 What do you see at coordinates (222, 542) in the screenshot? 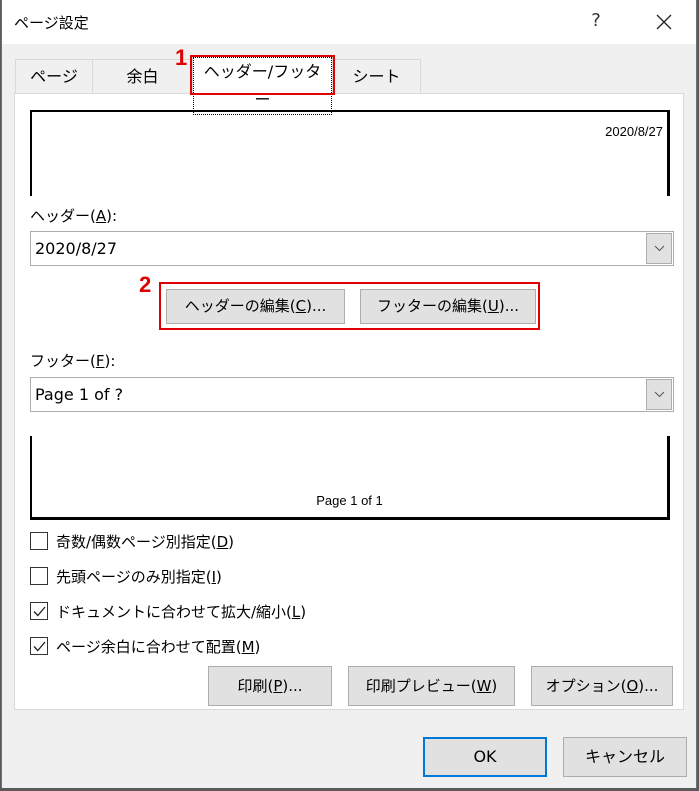
I see `checkbox-label-key: D` at bounding box center [222, 542].